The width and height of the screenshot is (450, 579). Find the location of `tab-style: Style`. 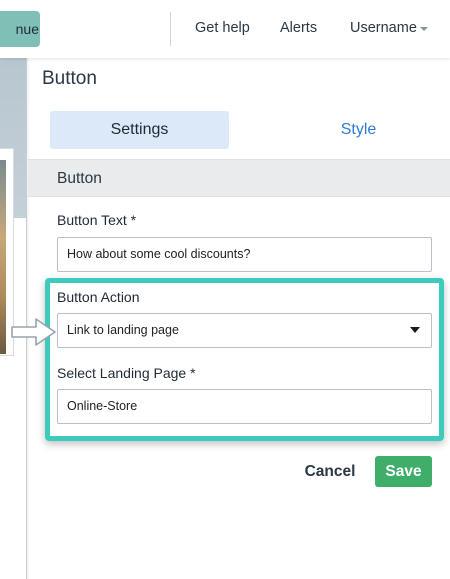

tab-style: Style is located at coordinates (358, 130).